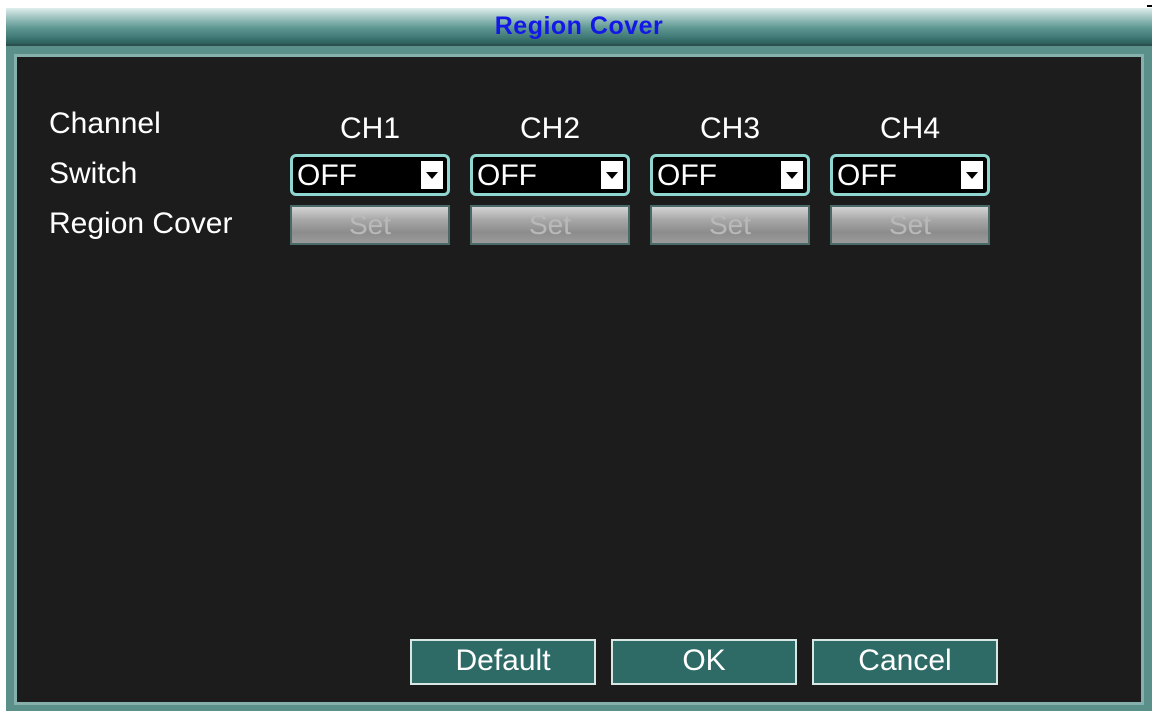 This screenshot has width=1156, height=713. What do you see at coordinates (370, 225) in the screenshot?
I see `region-cover-set-button-ch1: Set` at bounding box center [370, 225].